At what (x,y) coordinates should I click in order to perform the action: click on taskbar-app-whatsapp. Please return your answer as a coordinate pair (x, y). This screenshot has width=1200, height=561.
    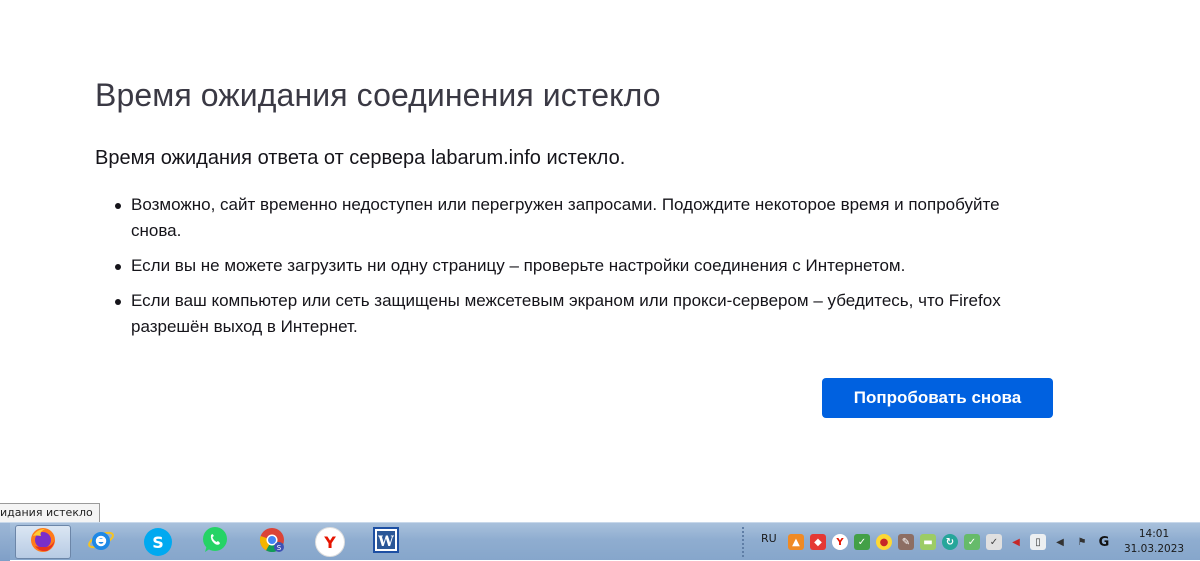
    Looking at the image, I should click on (215, 542).